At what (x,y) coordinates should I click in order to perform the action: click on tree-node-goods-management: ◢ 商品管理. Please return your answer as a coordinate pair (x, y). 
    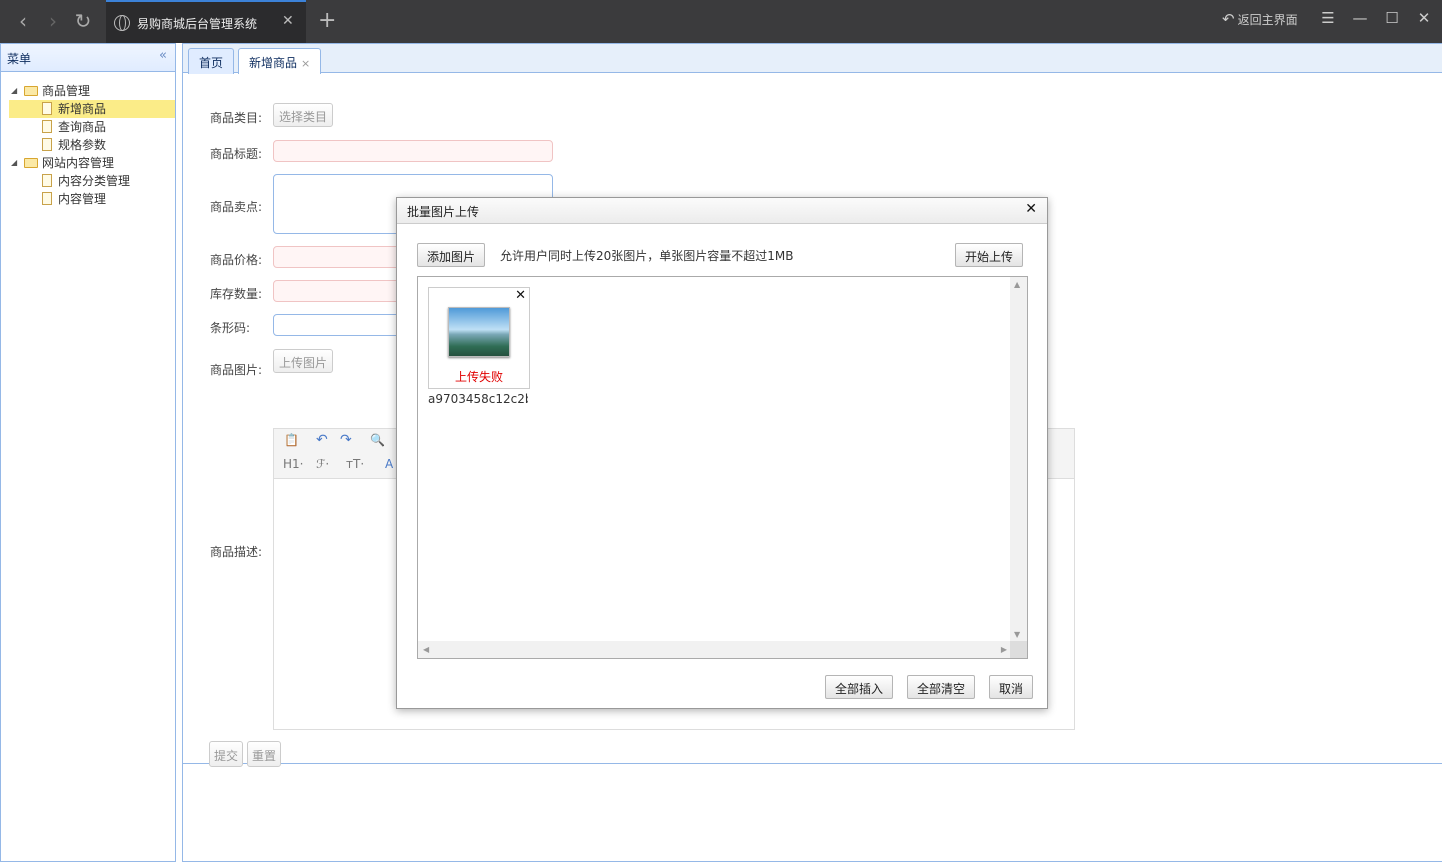
    Looking at the image, I should click on (88, 91).